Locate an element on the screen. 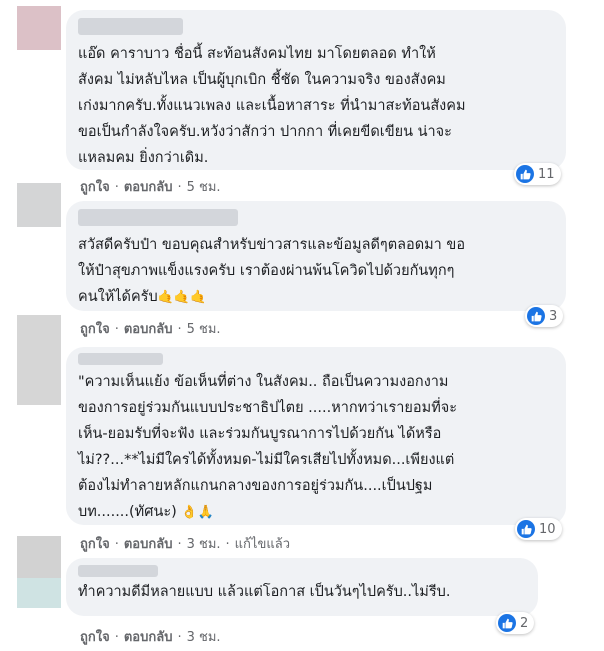 The width and height of the screenshot is (604, 651). reaction-counter: 2 is located at coordinates (515, 623).